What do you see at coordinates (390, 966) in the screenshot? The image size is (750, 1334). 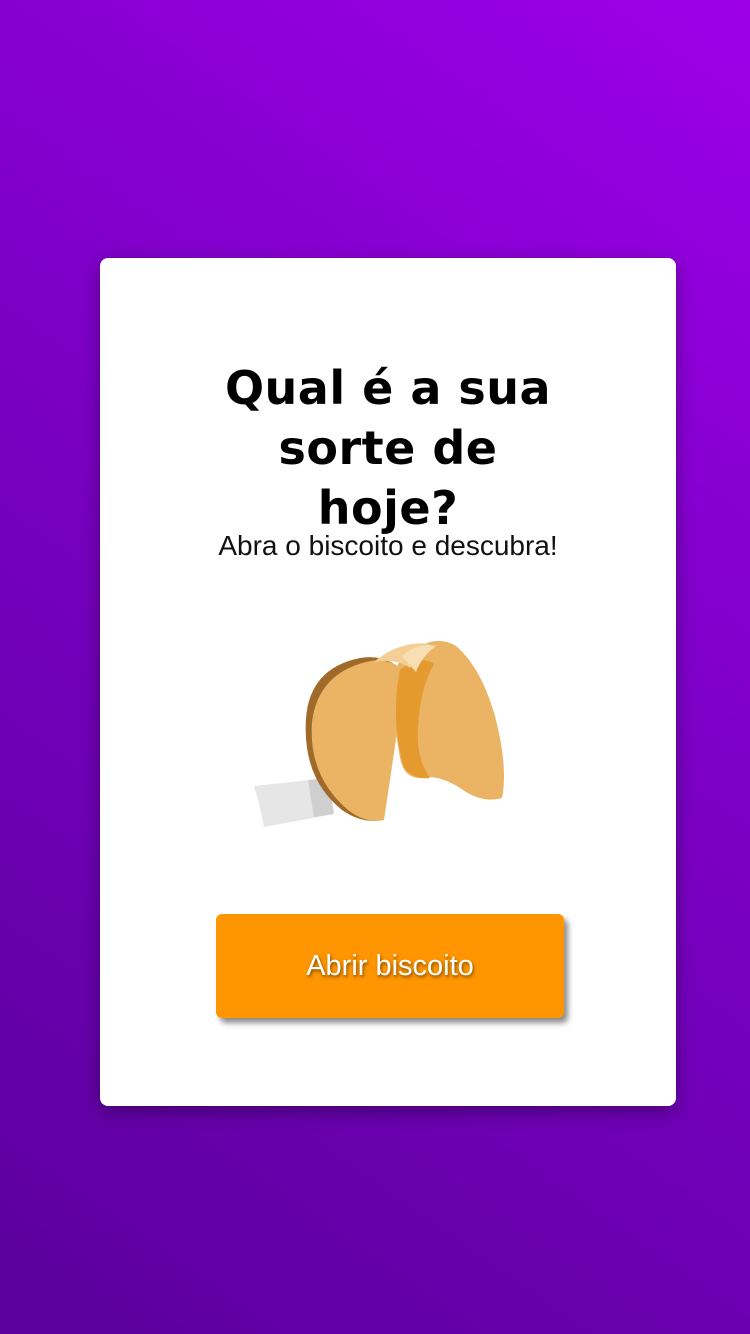 I see `open-cookie-button: Abrir biscoito` at bounding box center [390, 966].